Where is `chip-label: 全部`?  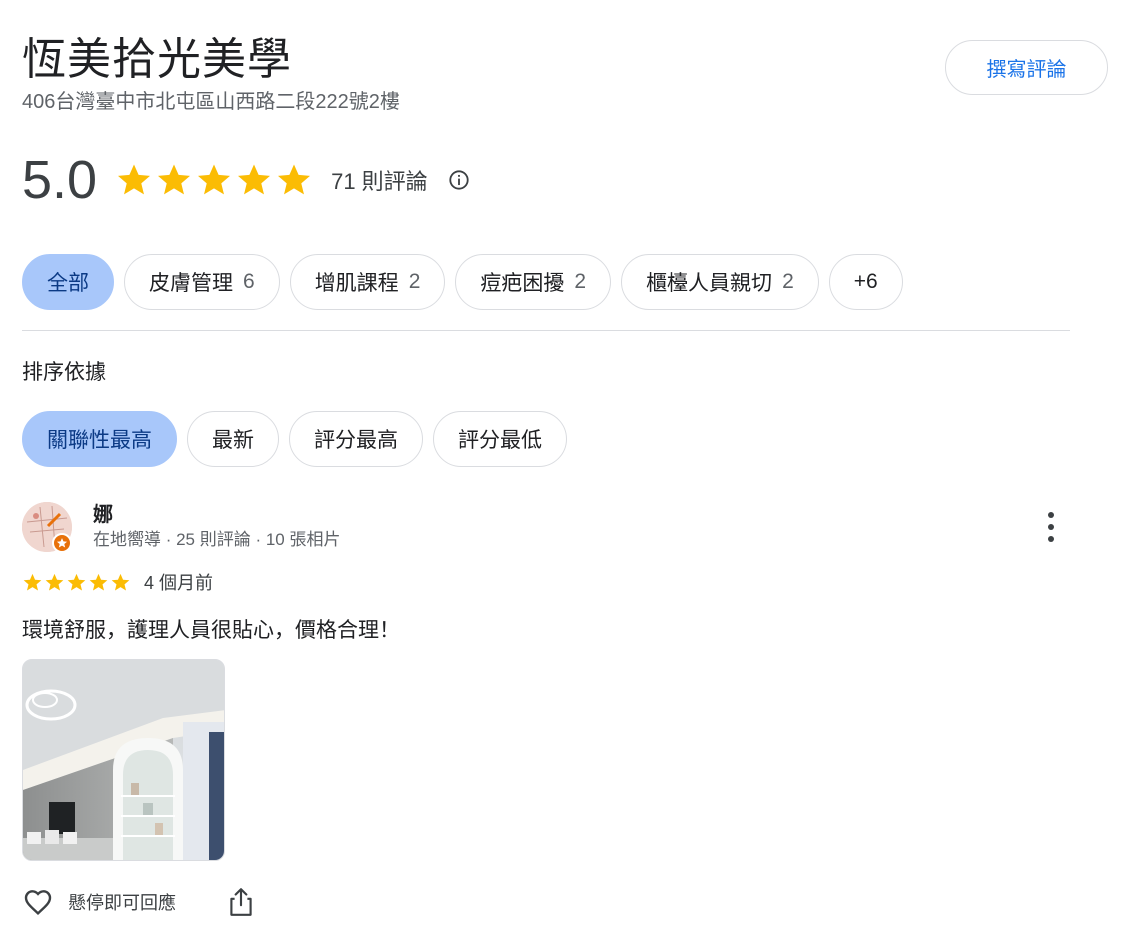
chip-label: 全部 is located at coordinates (68, 283).